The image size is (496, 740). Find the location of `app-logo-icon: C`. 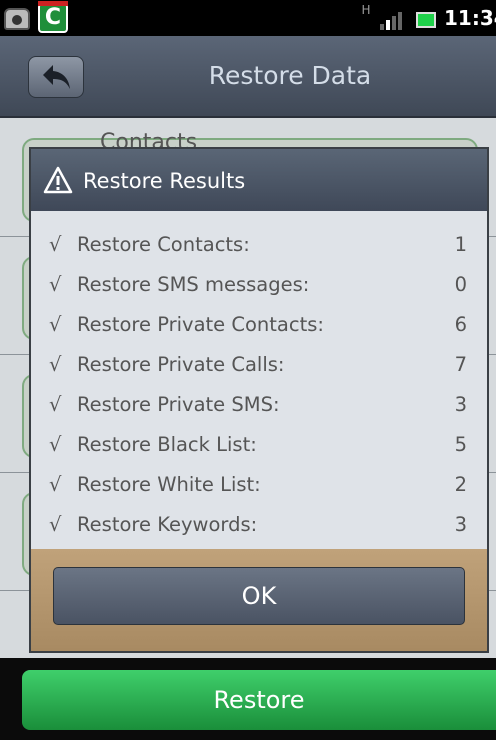

app-logo-icon: C is located at coordinates (53, 17).